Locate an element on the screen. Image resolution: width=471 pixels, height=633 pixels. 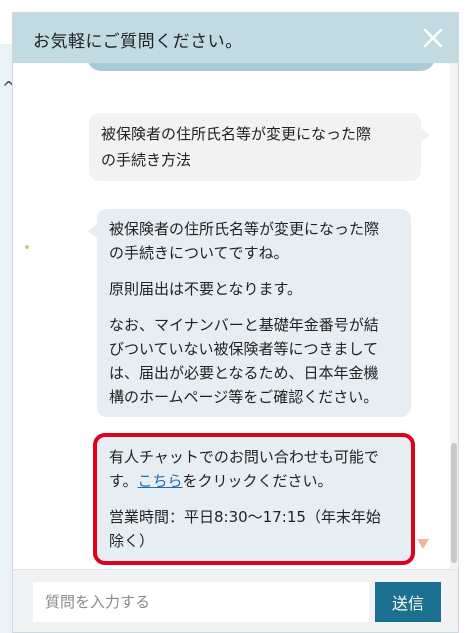
bot-text-line: をクリックください。 is located at coordinates (257, 481).